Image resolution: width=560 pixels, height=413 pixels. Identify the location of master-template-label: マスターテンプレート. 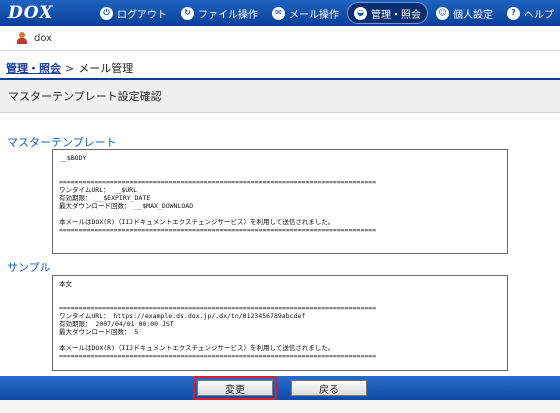
(62, 142).